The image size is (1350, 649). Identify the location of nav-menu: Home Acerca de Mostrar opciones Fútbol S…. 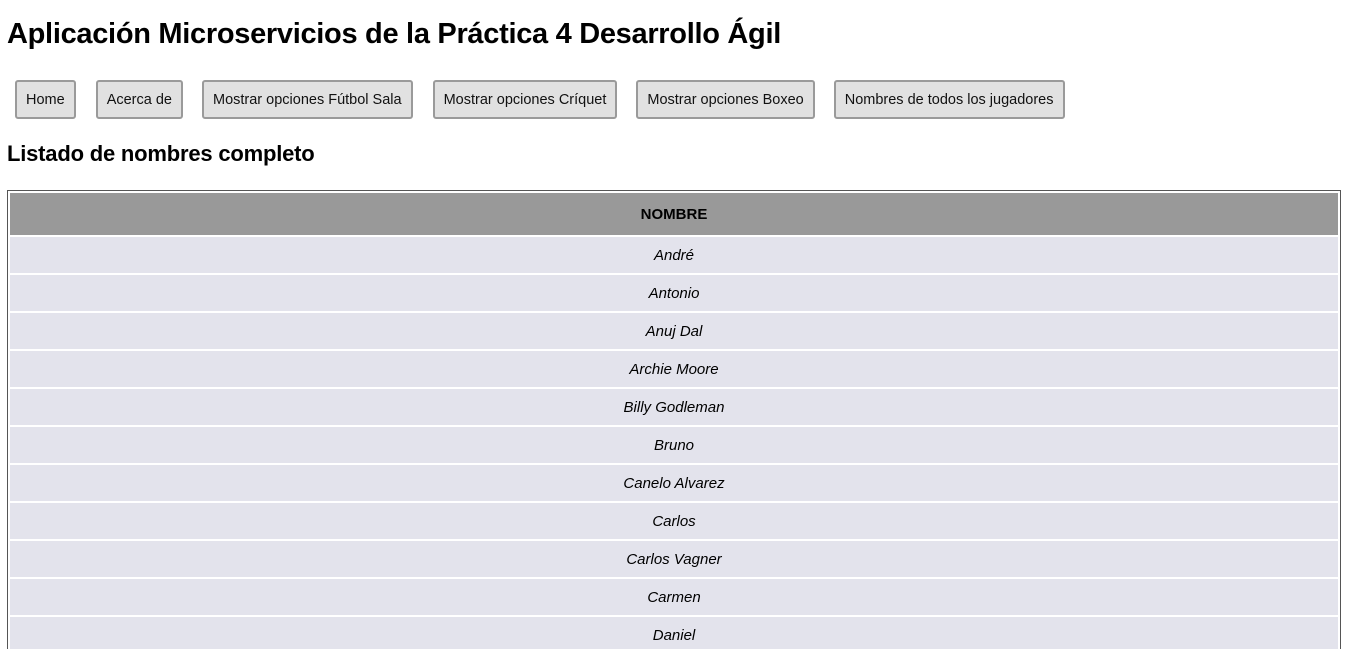
(540, 99).